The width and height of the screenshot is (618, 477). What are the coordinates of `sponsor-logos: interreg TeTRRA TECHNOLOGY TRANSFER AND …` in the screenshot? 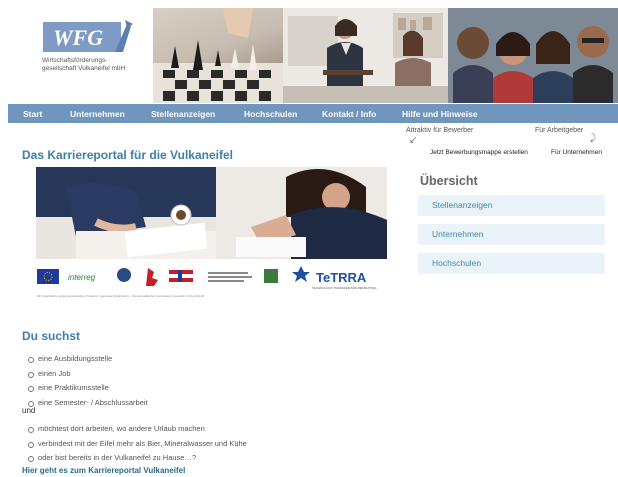 It's located at (211, 280).